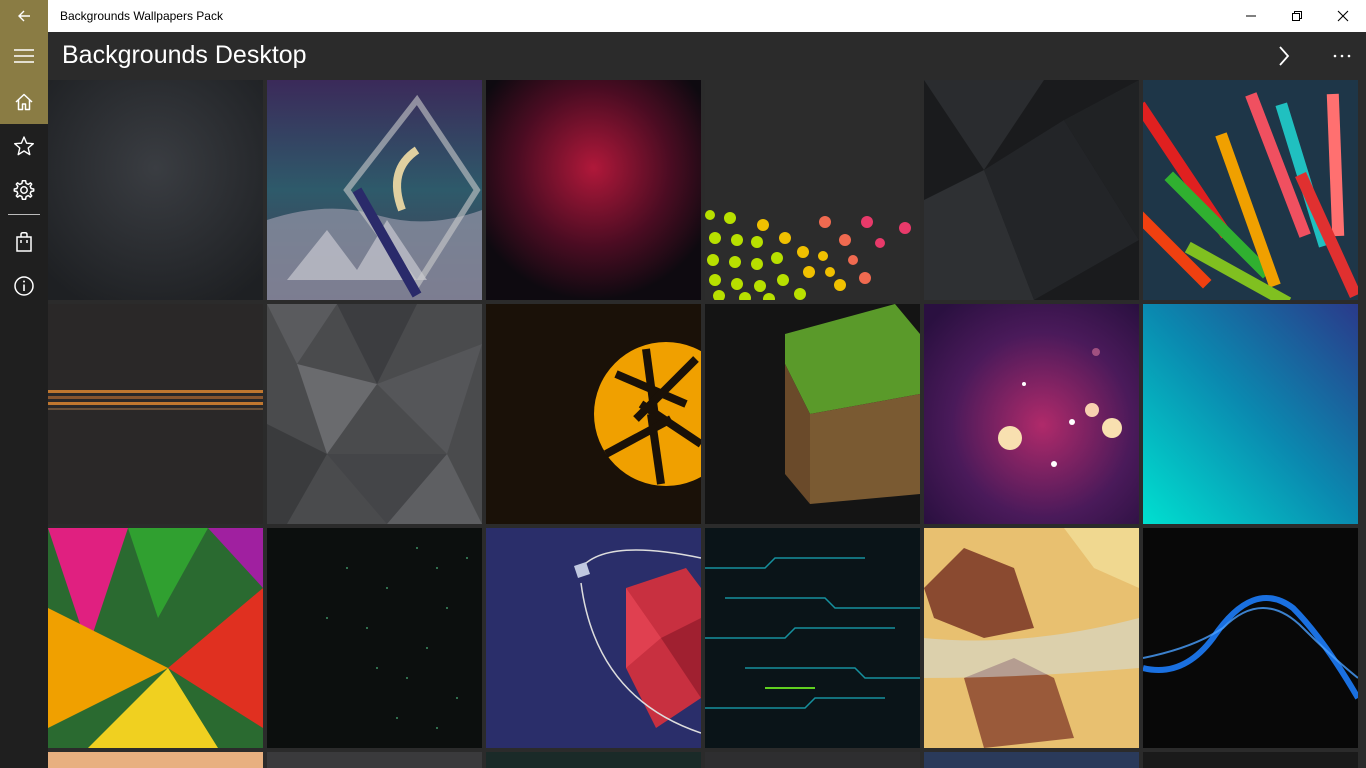 The image size is (1366, 768). I want to click on close-button, so click(1343, 16).